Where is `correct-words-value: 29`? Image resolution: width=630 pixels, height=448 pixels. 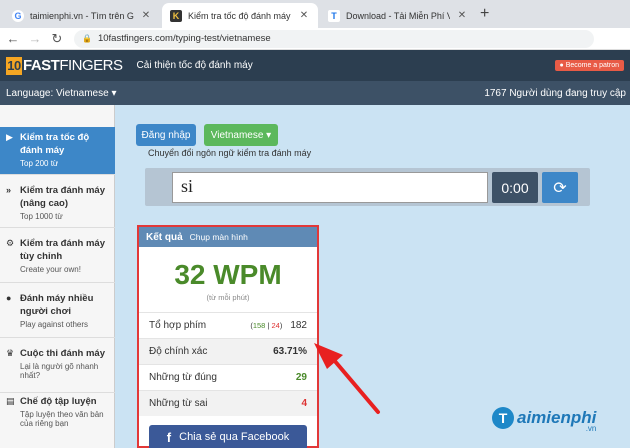
correct-words-value: 29 is located at coordinates (301, 377).